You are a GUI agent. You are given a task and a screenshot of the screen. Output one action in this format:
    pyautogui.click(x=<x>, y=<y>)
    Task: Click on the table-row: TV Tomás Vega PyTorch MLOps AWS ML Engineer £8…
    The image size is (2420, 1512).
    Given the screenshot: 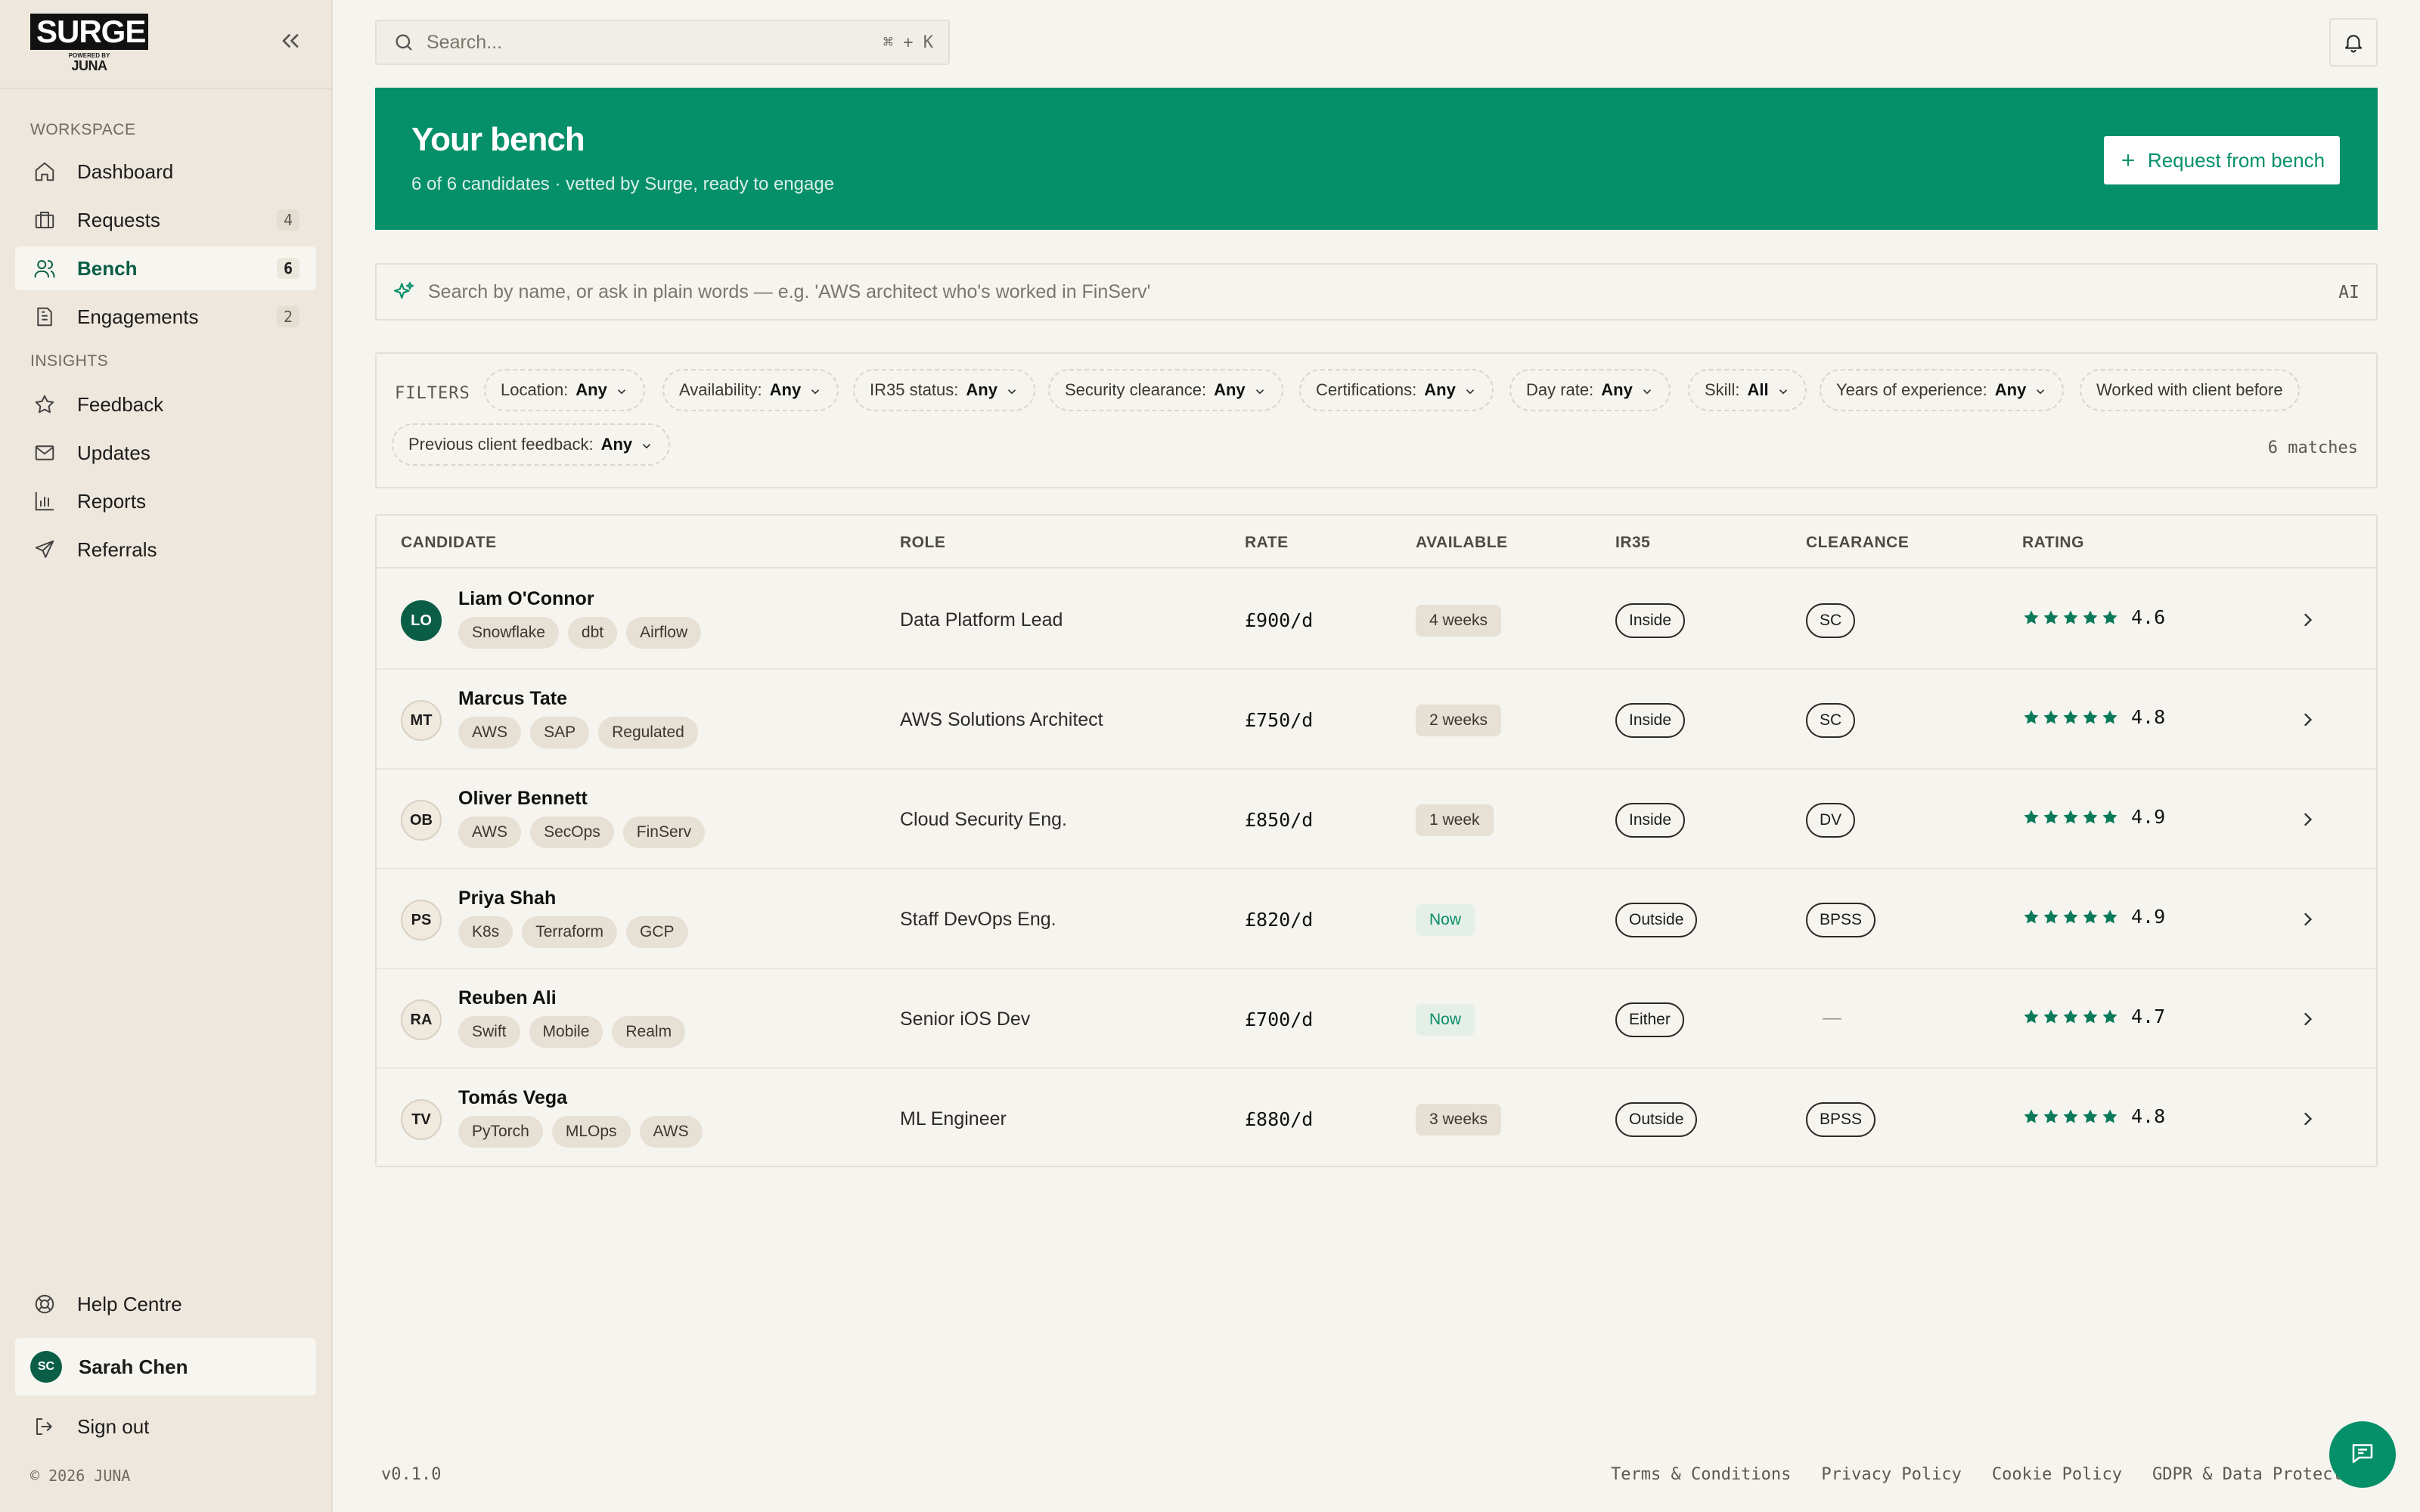 What is the action you would take?
    pyautogui.click(x=1376, y=1119)
    